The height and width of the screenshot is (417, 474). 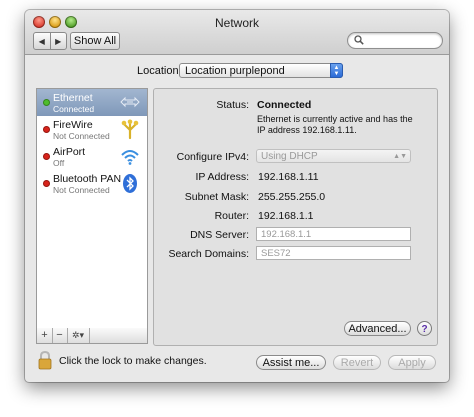 I want to click on revert-button: Revert, so click(x=357, y=362).